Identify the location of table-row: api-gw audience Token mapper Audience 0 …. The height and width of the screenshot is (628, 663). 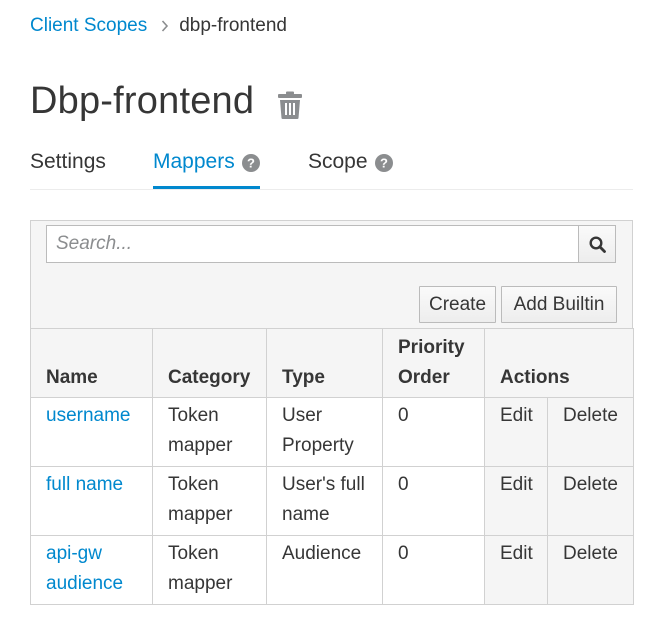
(332, 570).